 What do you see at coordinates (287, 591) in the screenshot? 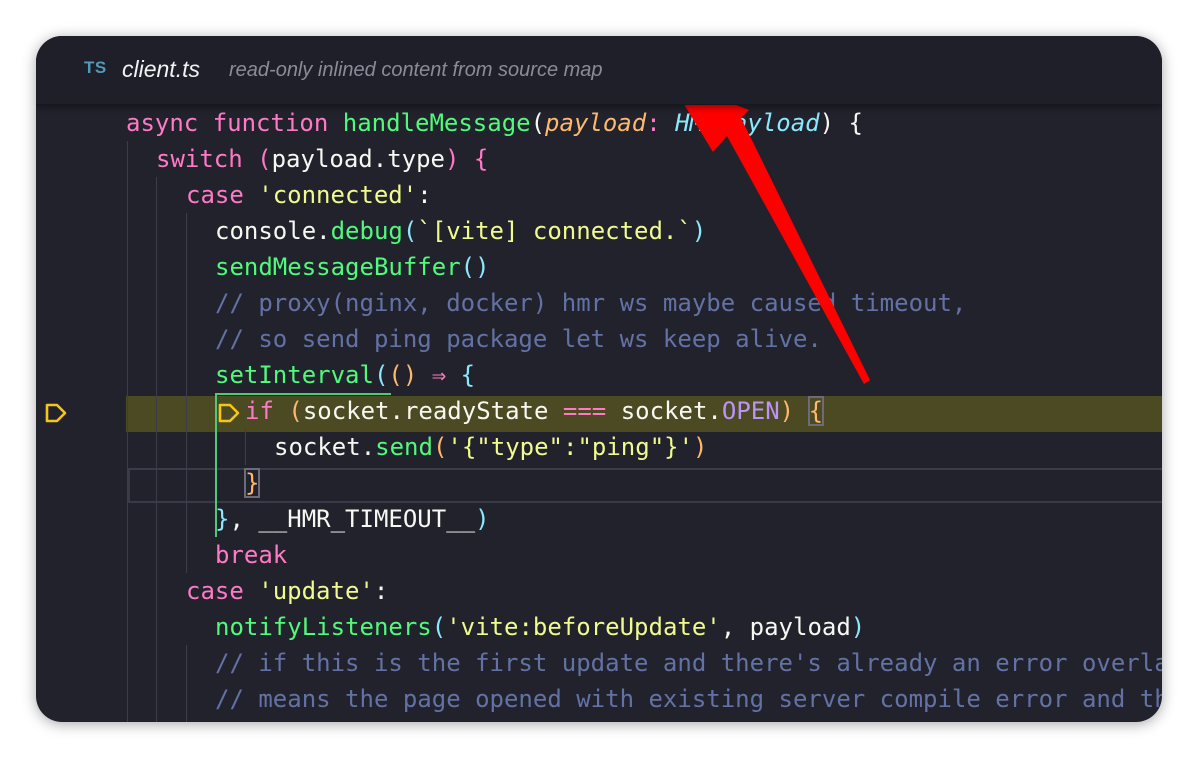
I see `code-line-14: case 'update':` at bounding box center [287, 591].